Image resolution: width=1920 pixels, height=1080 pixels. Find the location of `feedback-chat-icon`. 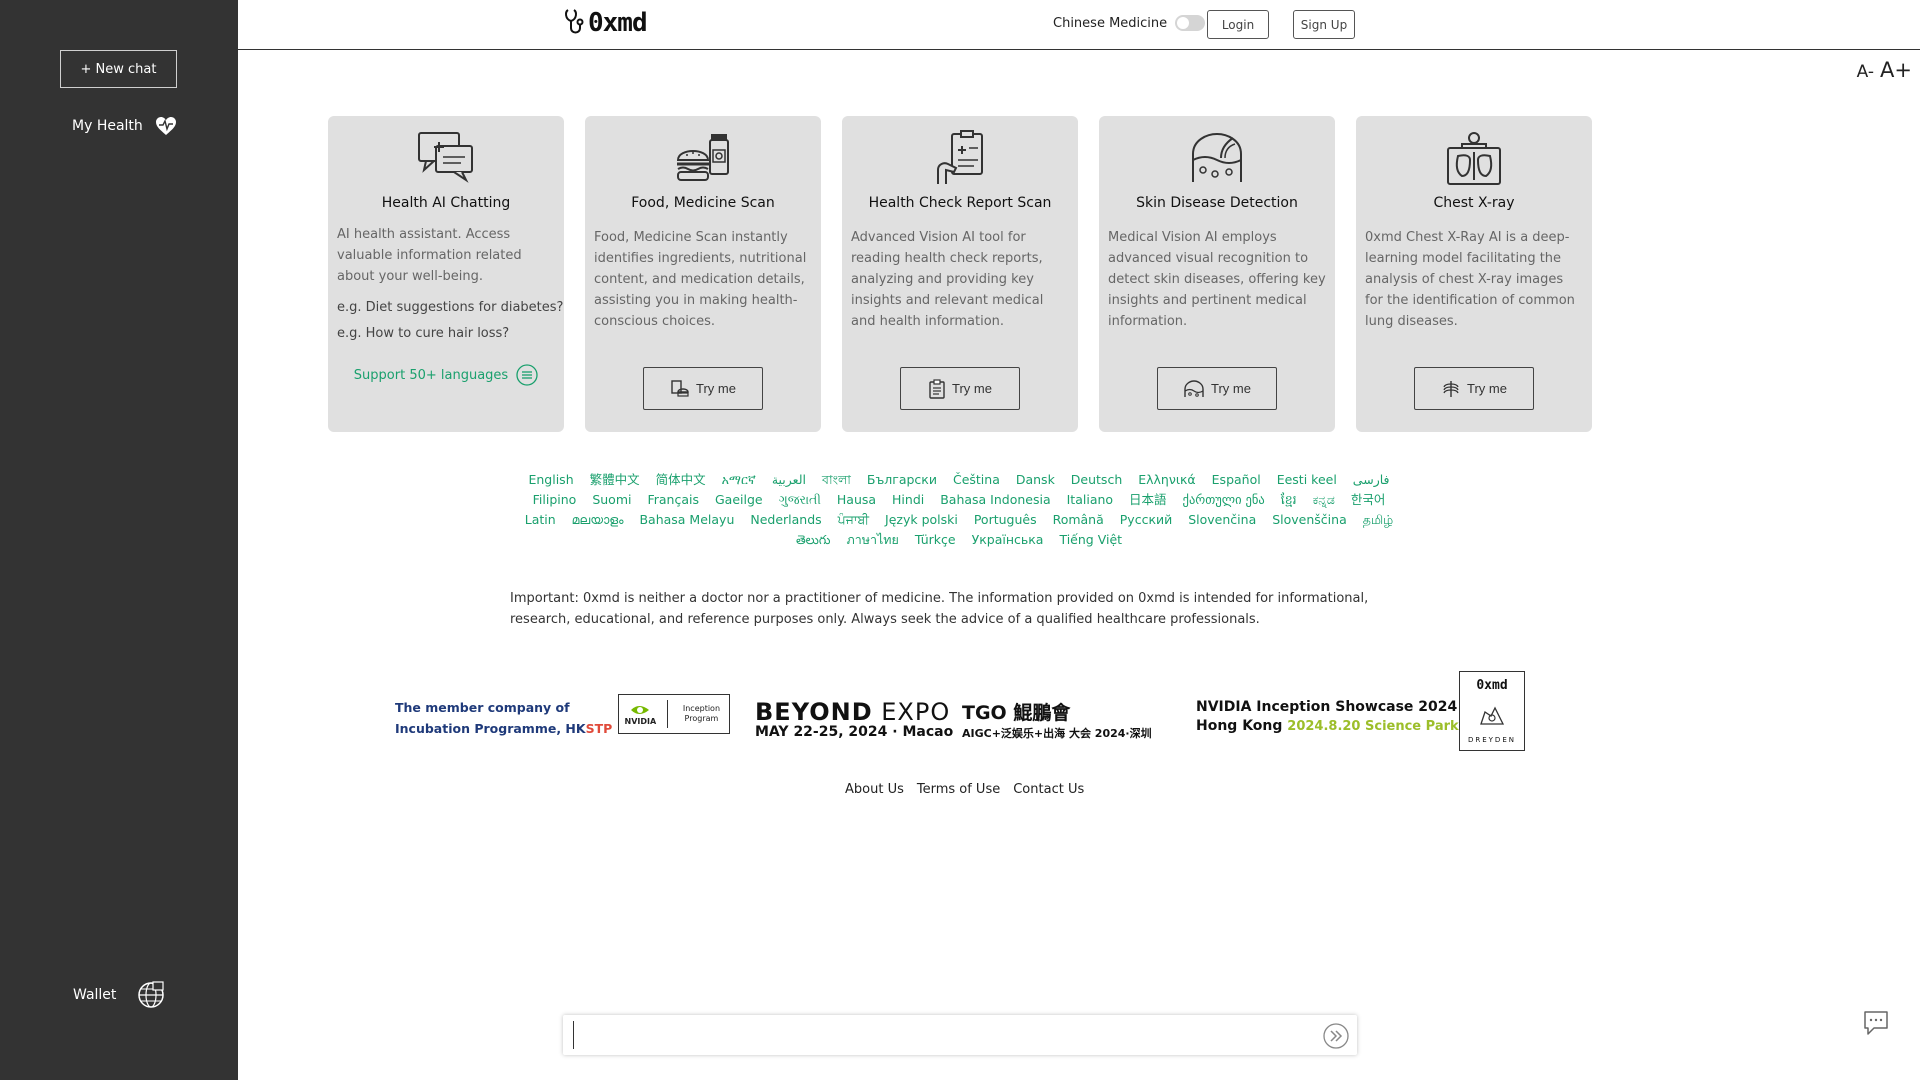

feedback-chat-icon is located at coordinates (1876, 1023).